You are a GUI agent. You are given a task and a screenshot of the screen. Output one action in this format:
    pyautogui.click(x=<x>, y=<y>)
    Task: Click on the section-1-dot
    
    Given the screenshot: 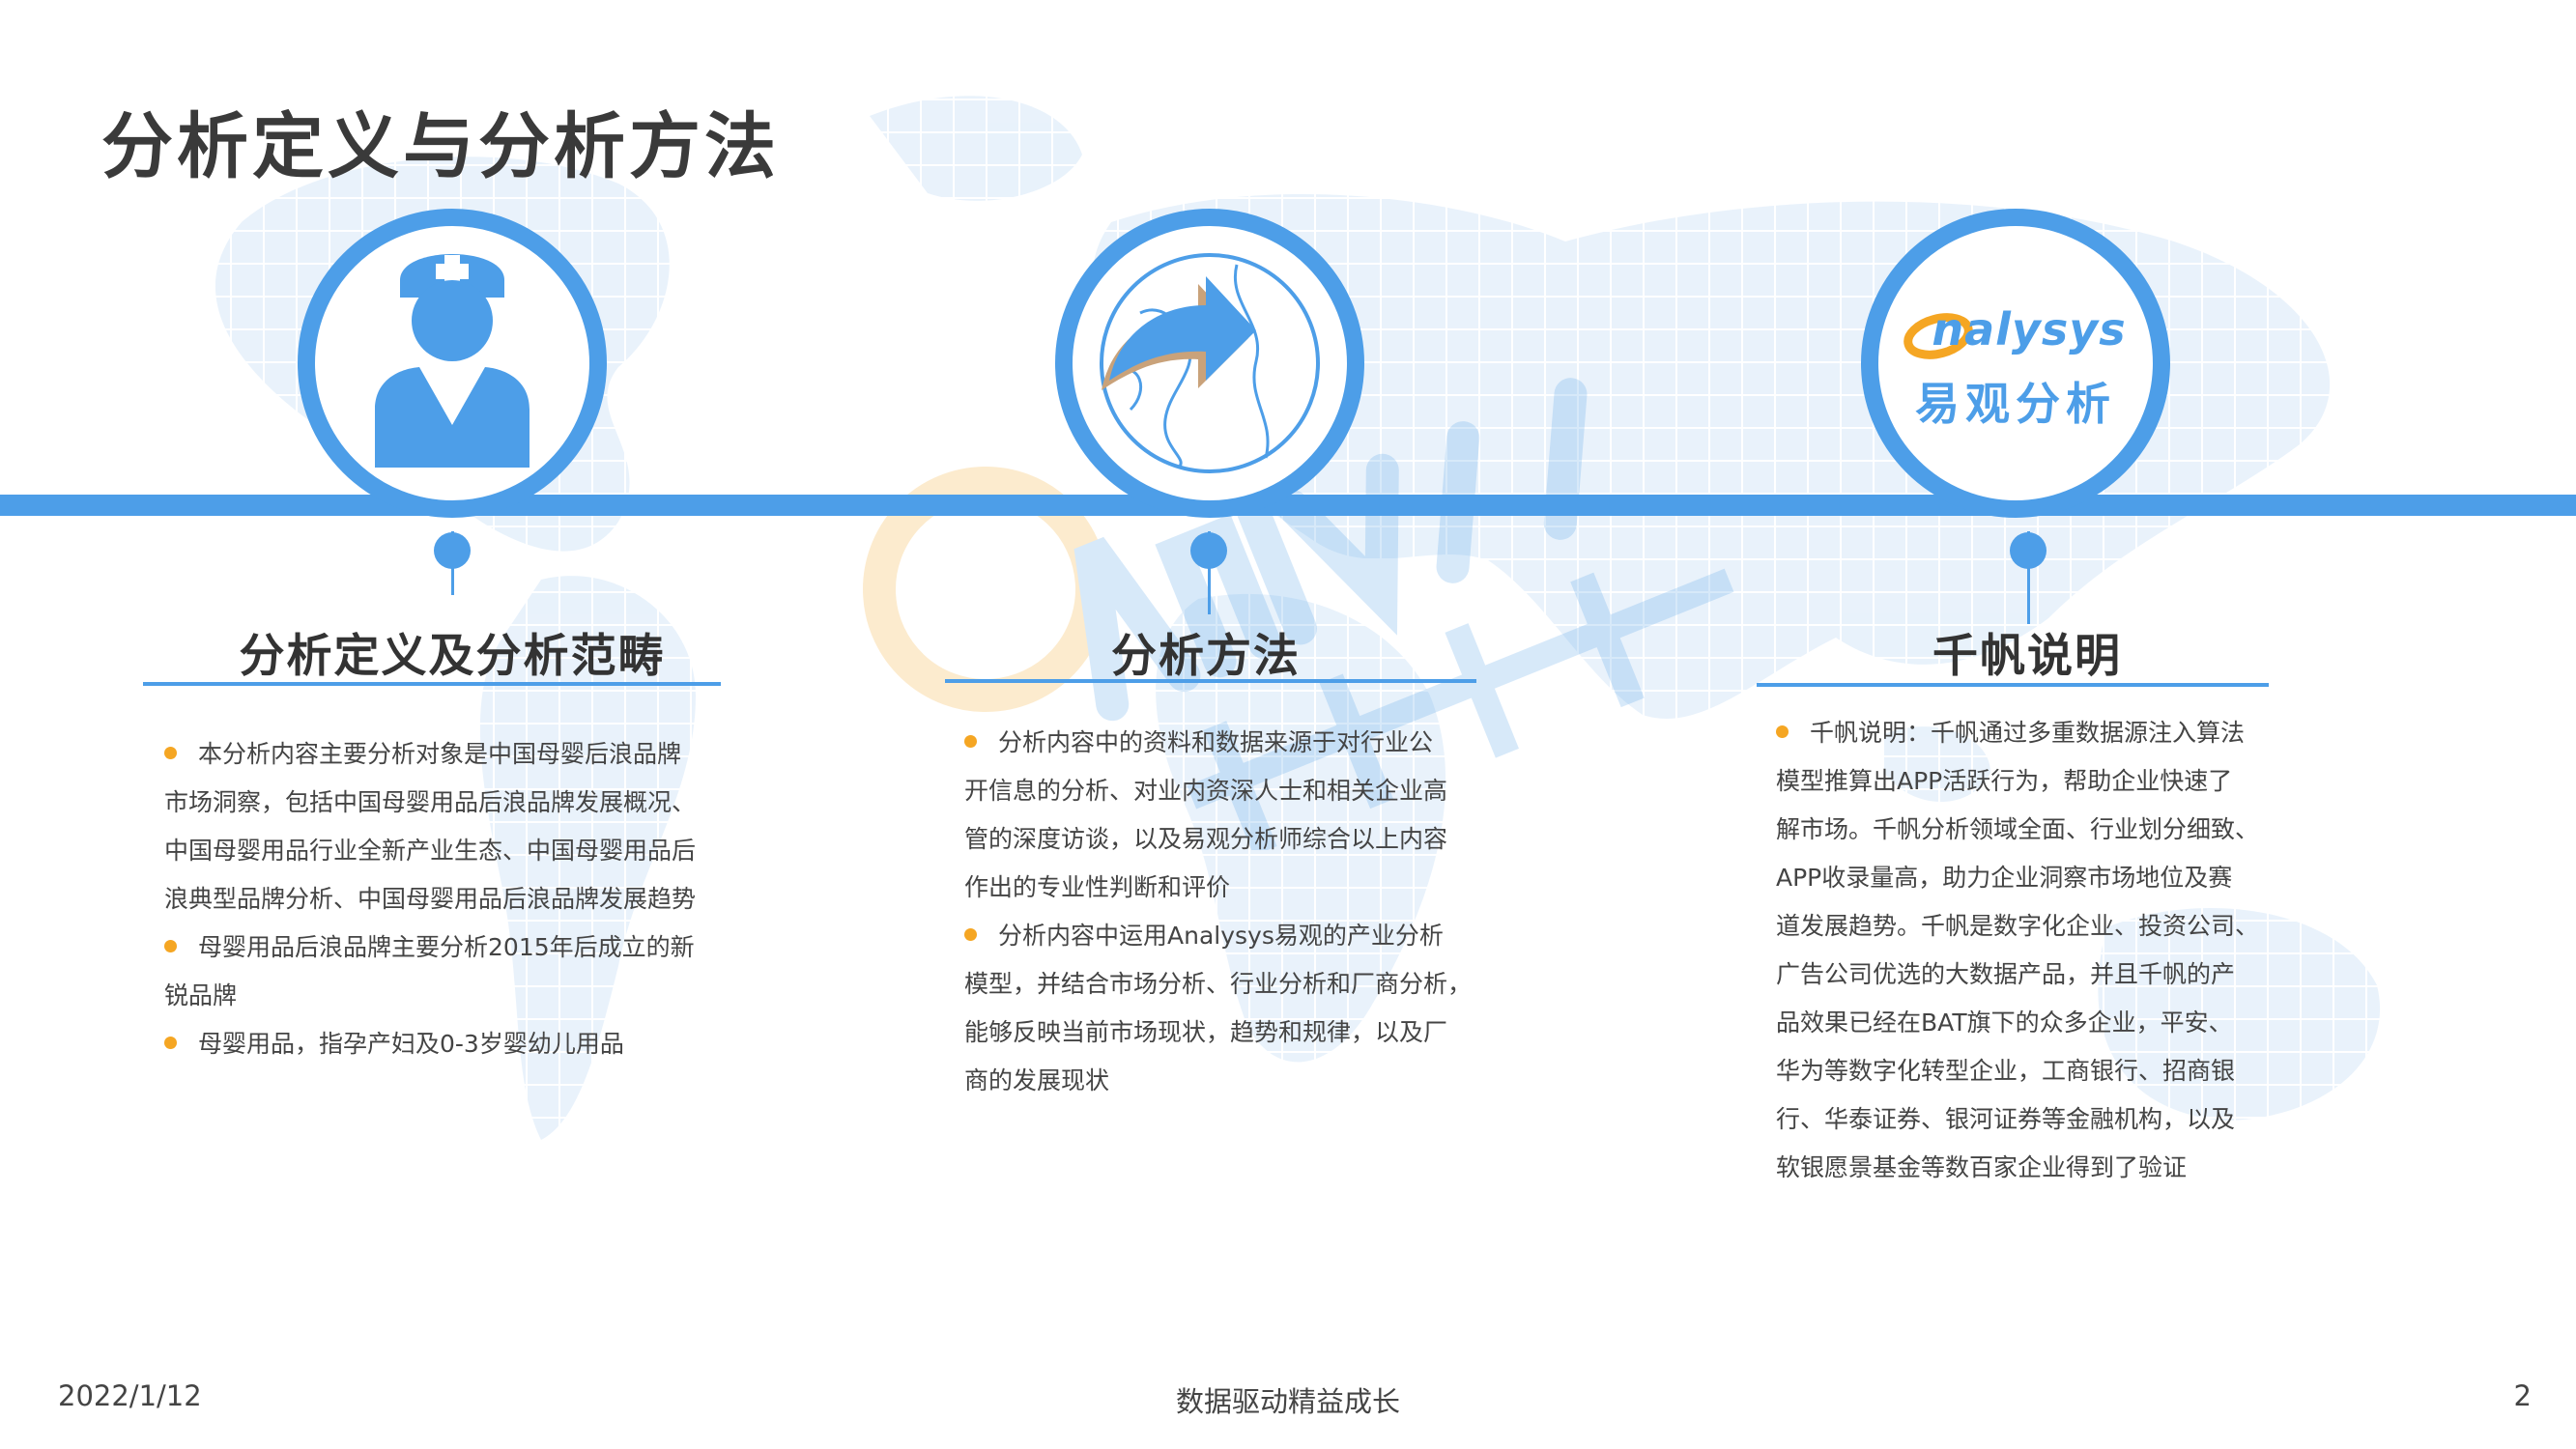 What is the action you would take?
    pyautogui.click(x=453, y=550)
    